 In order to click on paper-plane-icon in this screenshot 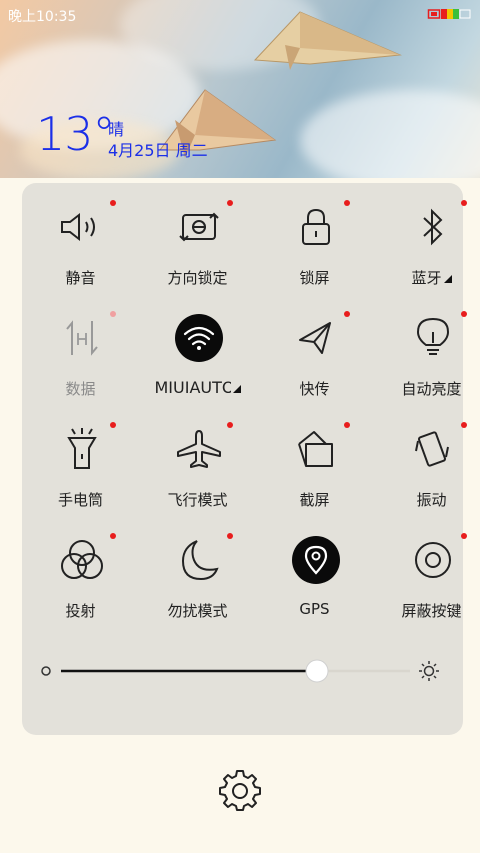, I will do `click(316, 338)`.